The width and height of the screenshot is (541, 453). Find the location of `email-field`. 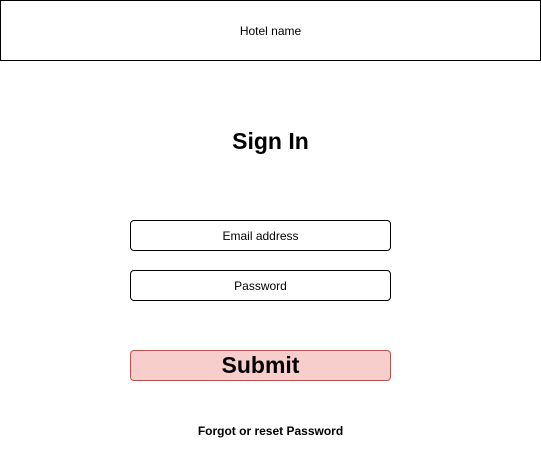

email-field is located at coordinates (260, 235).